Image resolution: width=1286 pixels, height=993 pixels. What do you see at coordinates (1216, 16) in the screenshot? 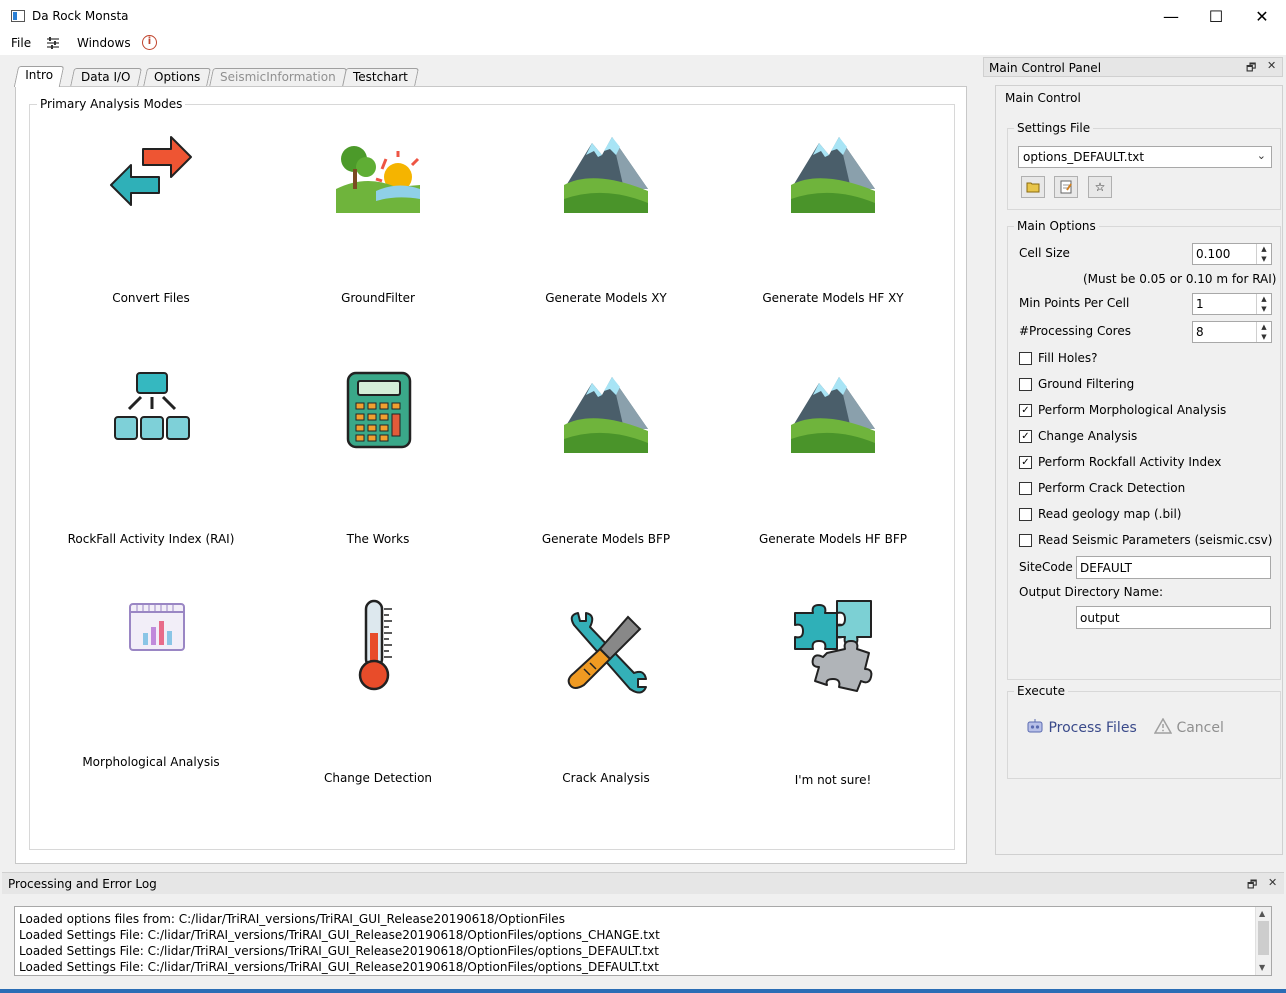
I see `maximize-button: ☐` at bounding box center [1216, 16].